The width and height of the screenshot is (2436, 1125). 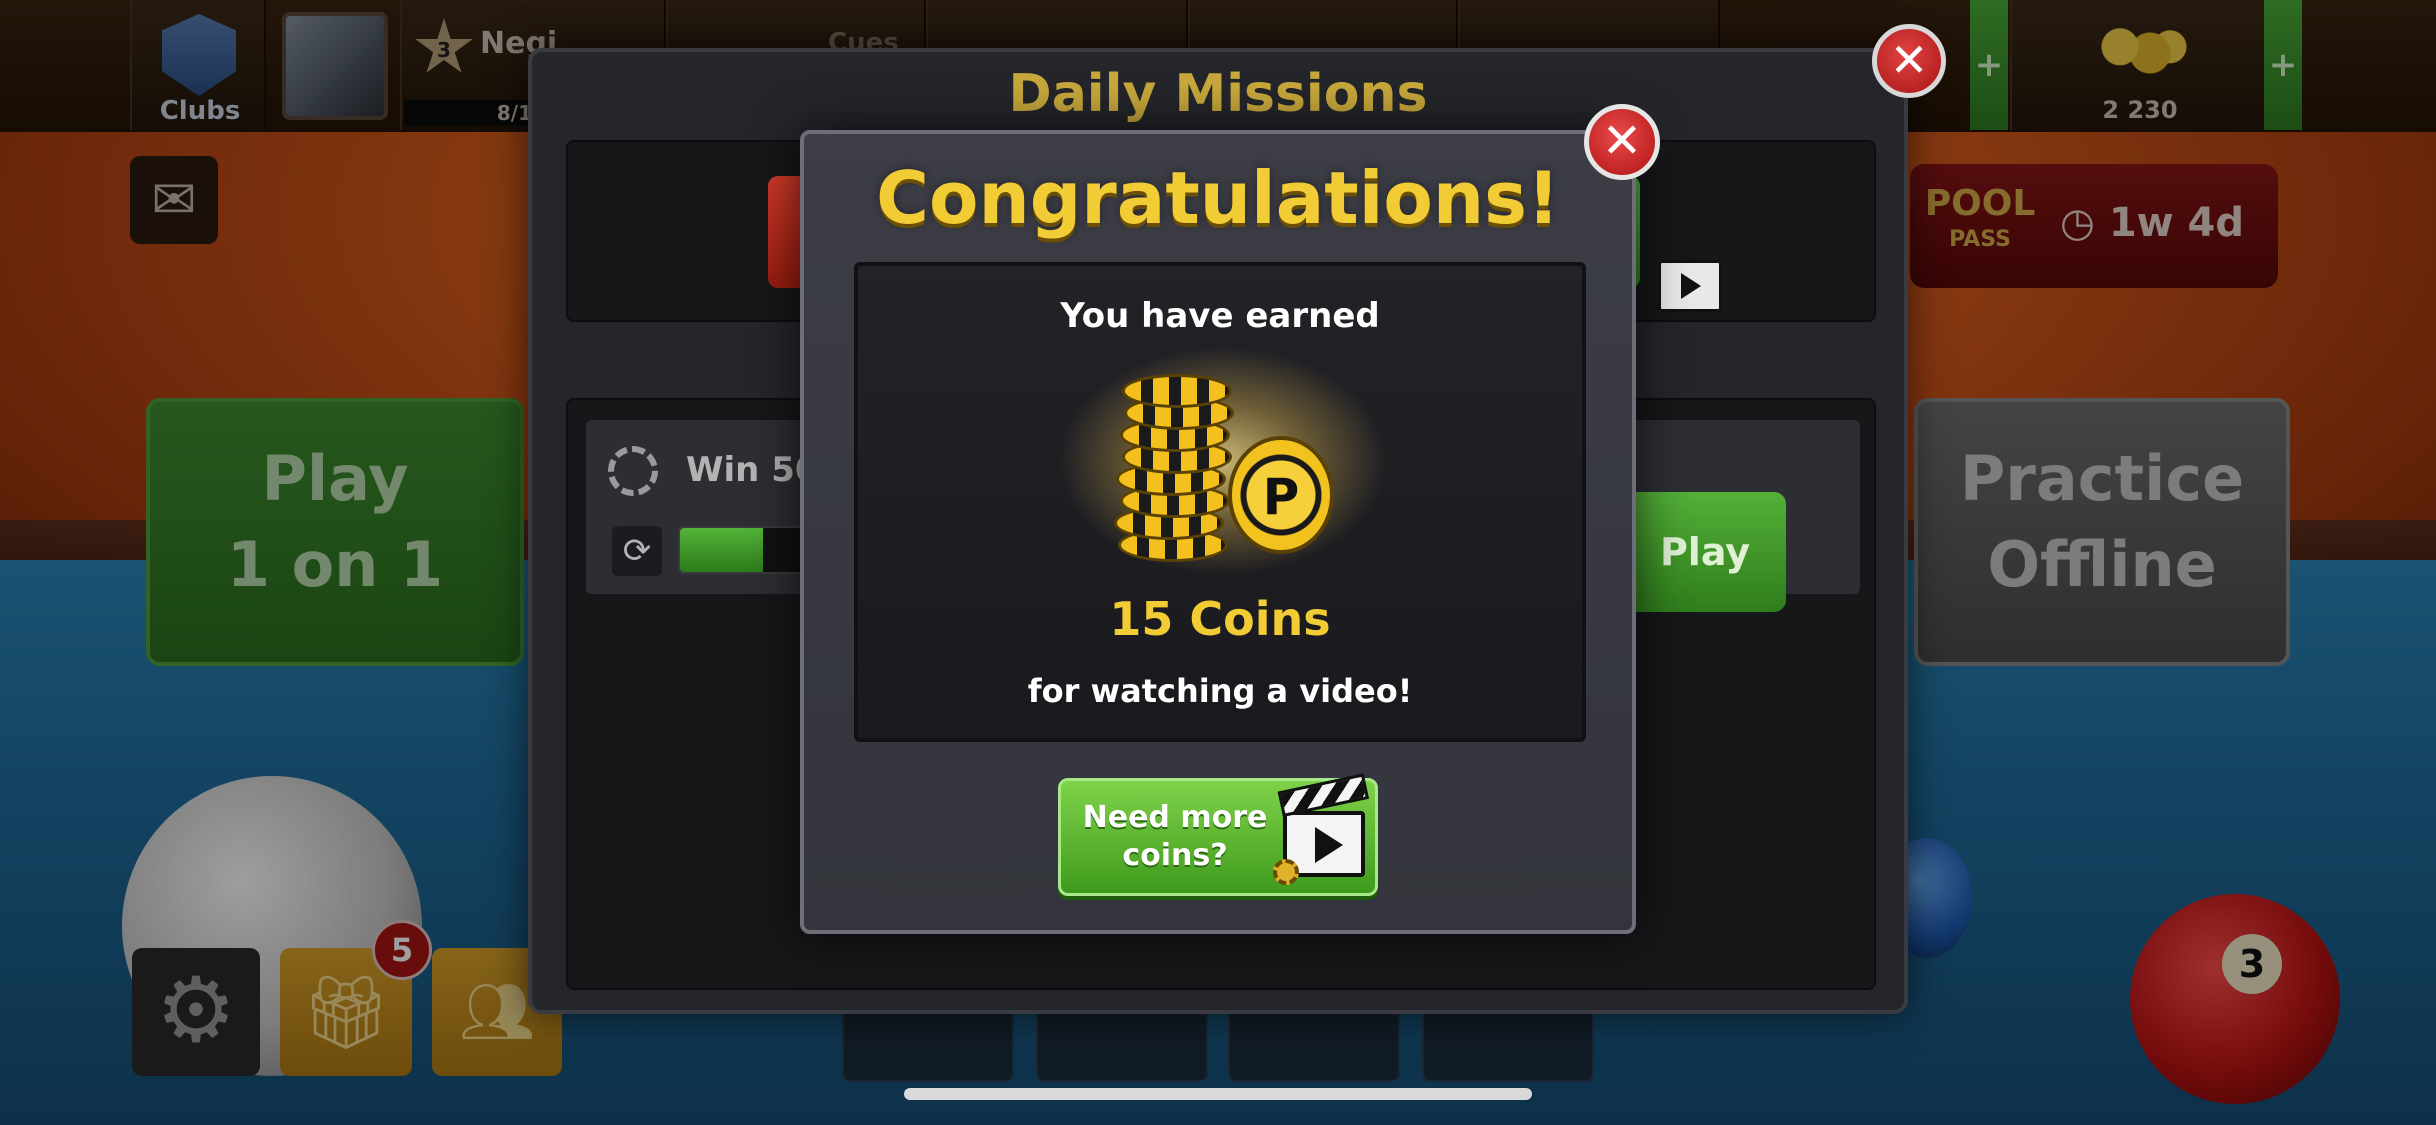 I want to click on coin-icon: P, so click(x=1281, y=495).